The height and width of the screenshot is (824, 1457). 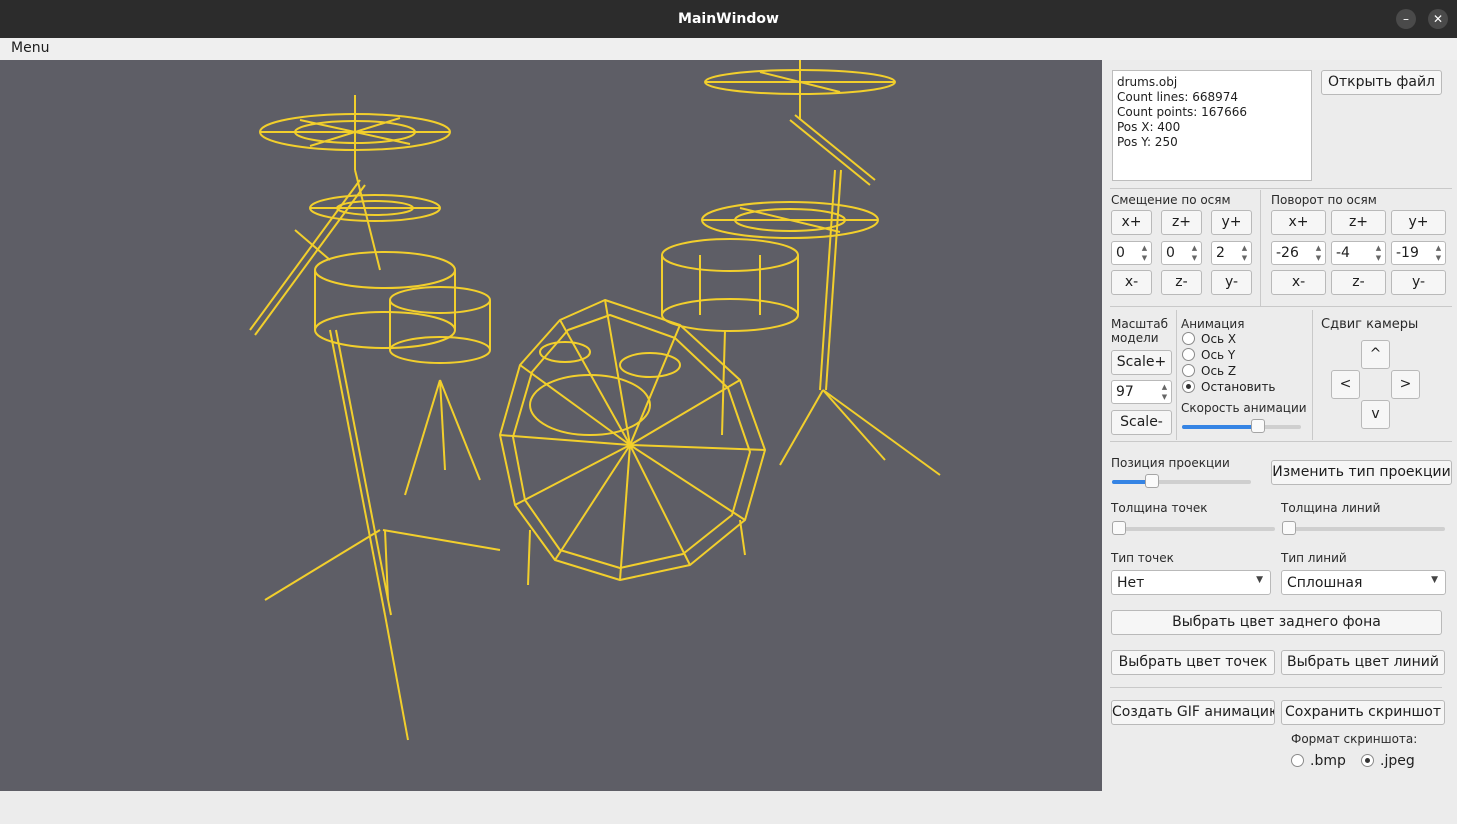 I want to click on translate-title: Смещение по осям, so click(x=1171, y=200).